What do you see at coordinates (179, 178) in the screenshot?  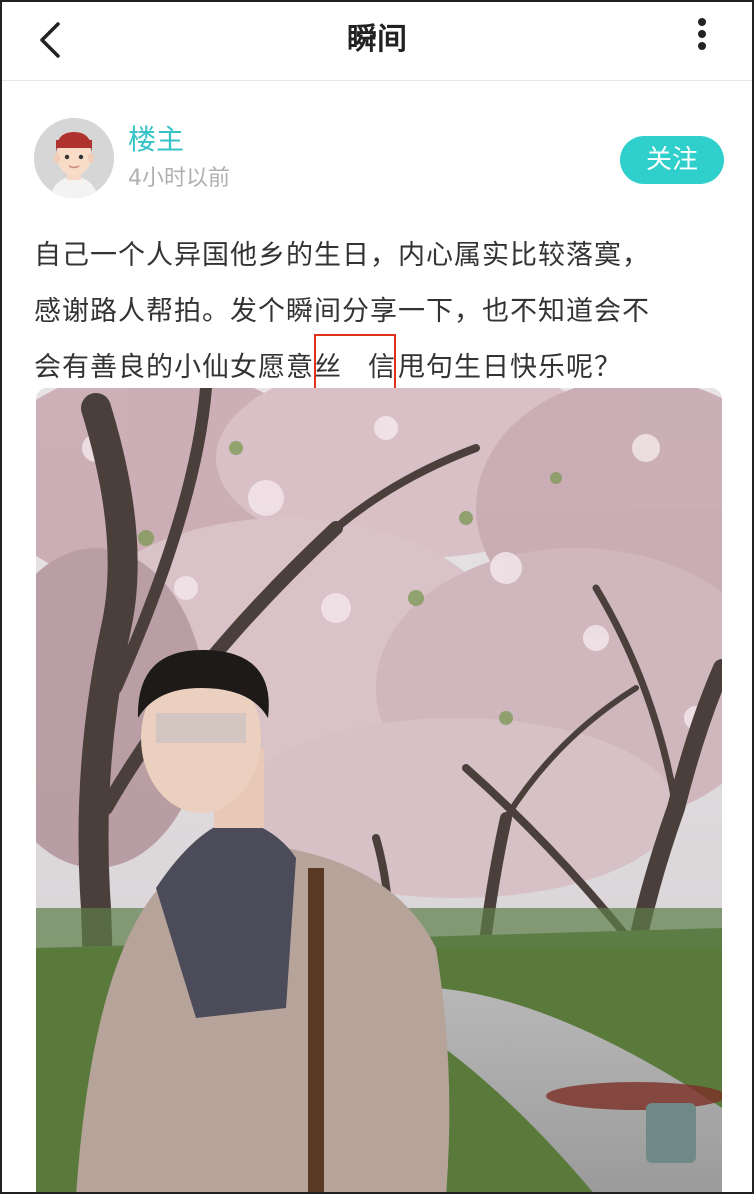 I see `post-timestamp: 4小时以前` at bounding box center [179, 178].